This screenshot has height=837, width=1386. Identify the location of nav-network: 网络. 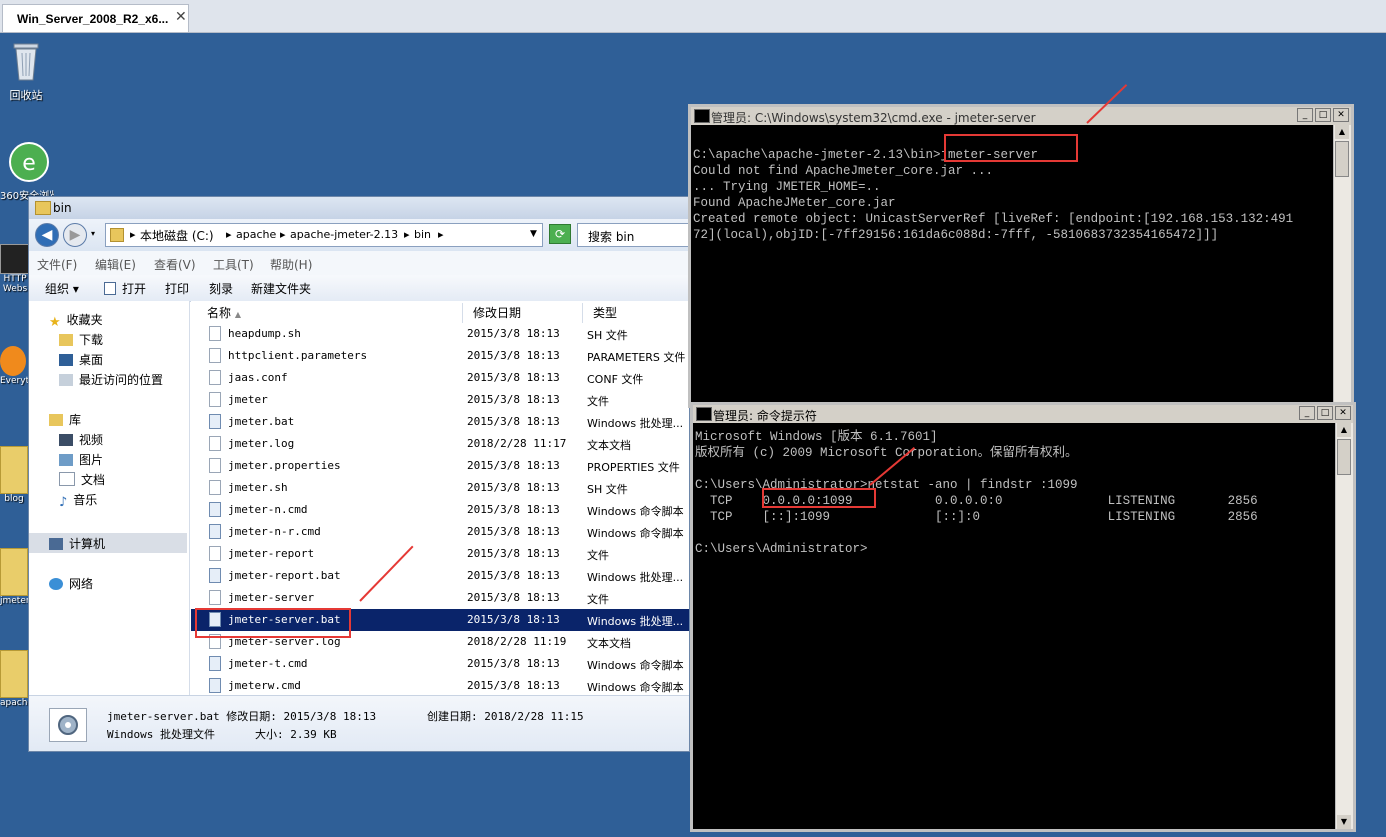
(71, 583).